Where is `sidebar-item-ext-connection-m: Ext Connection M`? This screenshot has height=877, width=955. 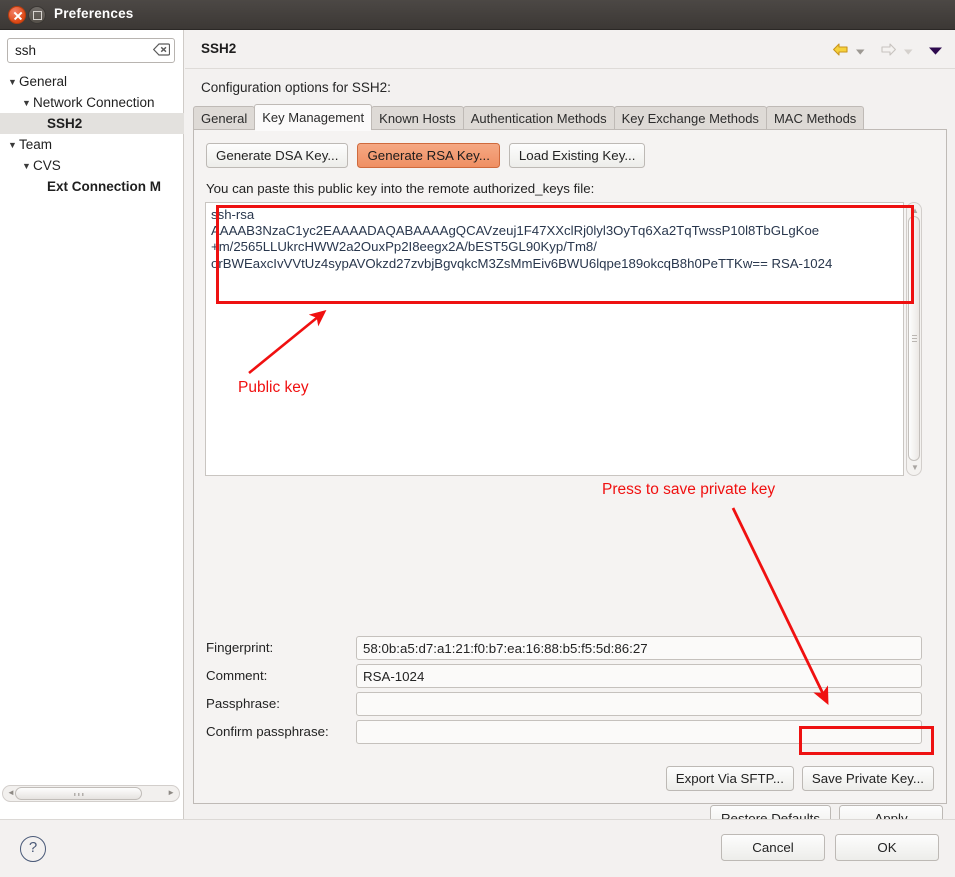
sidebar-item-ext-connection-m: Ext Connection M is located at coordinates (92, 186).